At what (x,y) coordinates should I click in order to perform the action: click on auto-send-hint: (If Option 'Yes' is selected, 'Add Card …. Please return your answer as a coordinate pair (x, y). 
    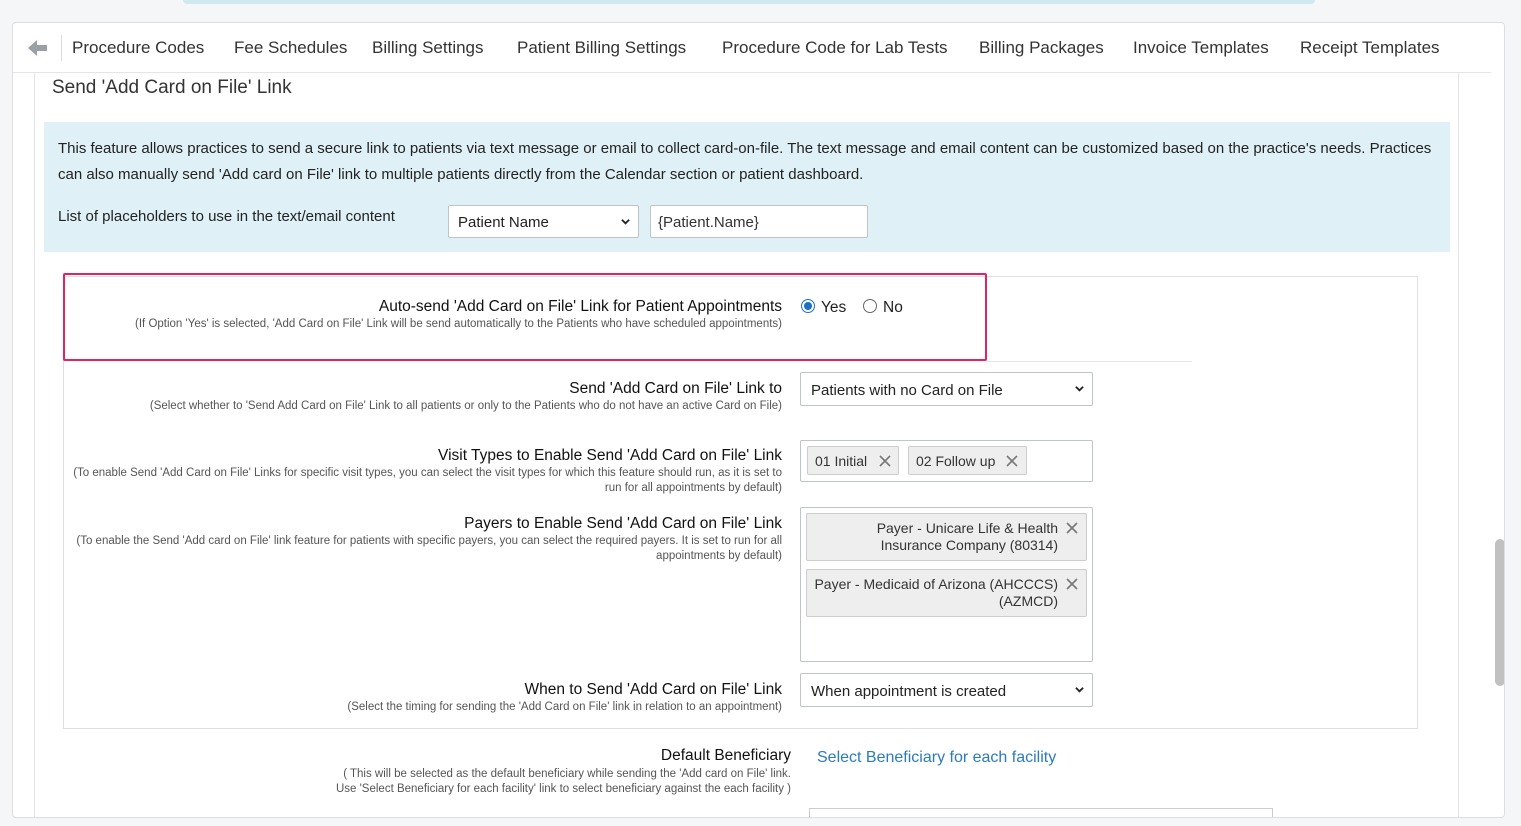
    Looking at the image, I should click on (458, 324).